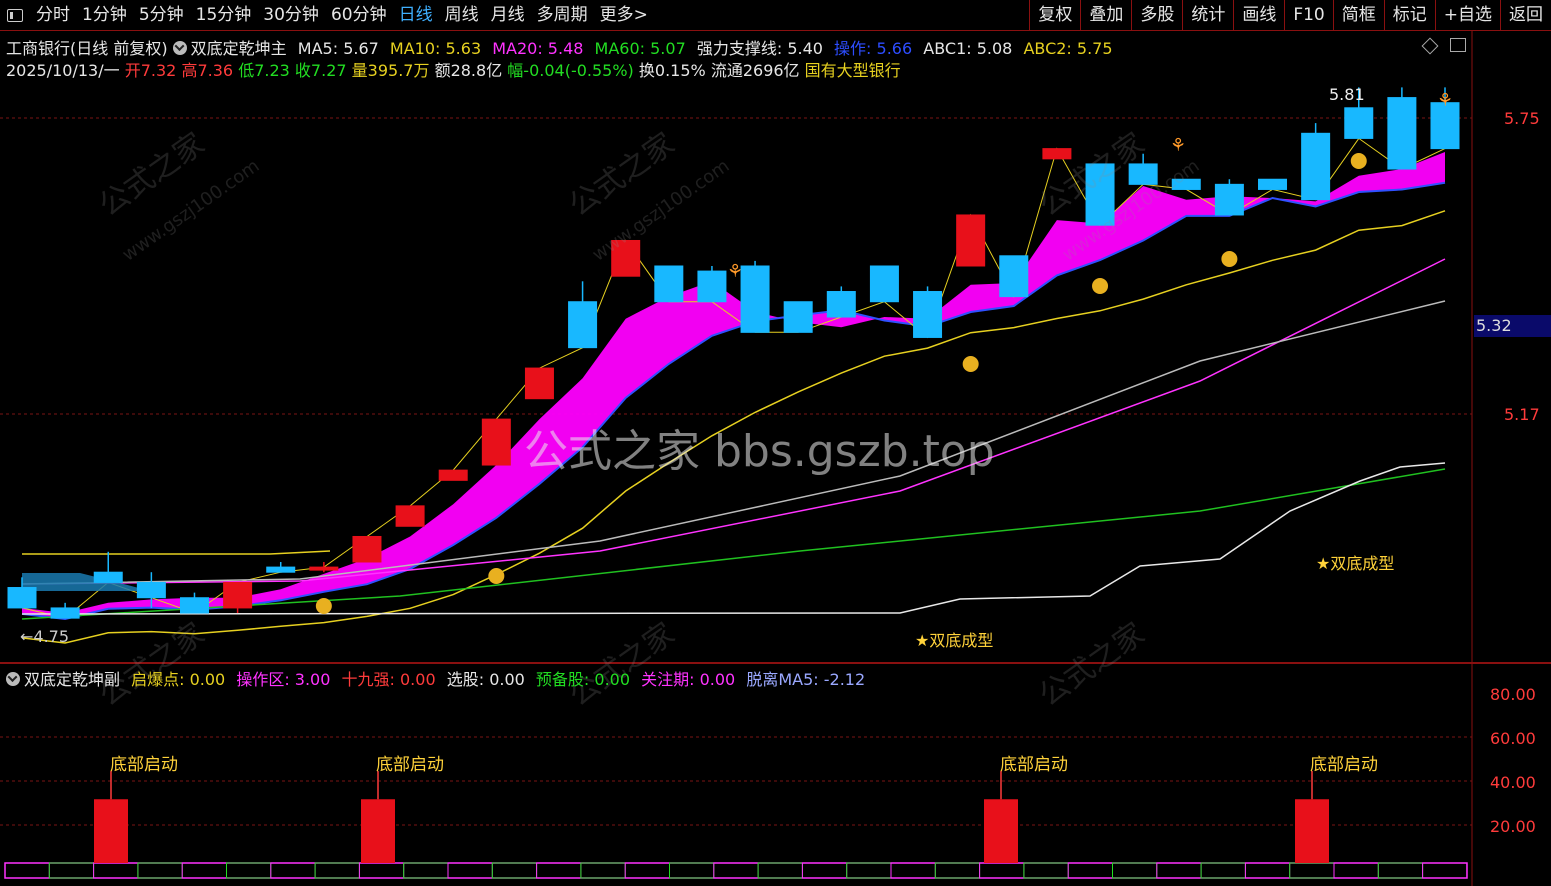 The height and width of the screenshot is (886, 1551). What do you see at coordinates (508, 15) in the screenshot?
I see `period-tab: 月线` at bounding box center [508, 15].